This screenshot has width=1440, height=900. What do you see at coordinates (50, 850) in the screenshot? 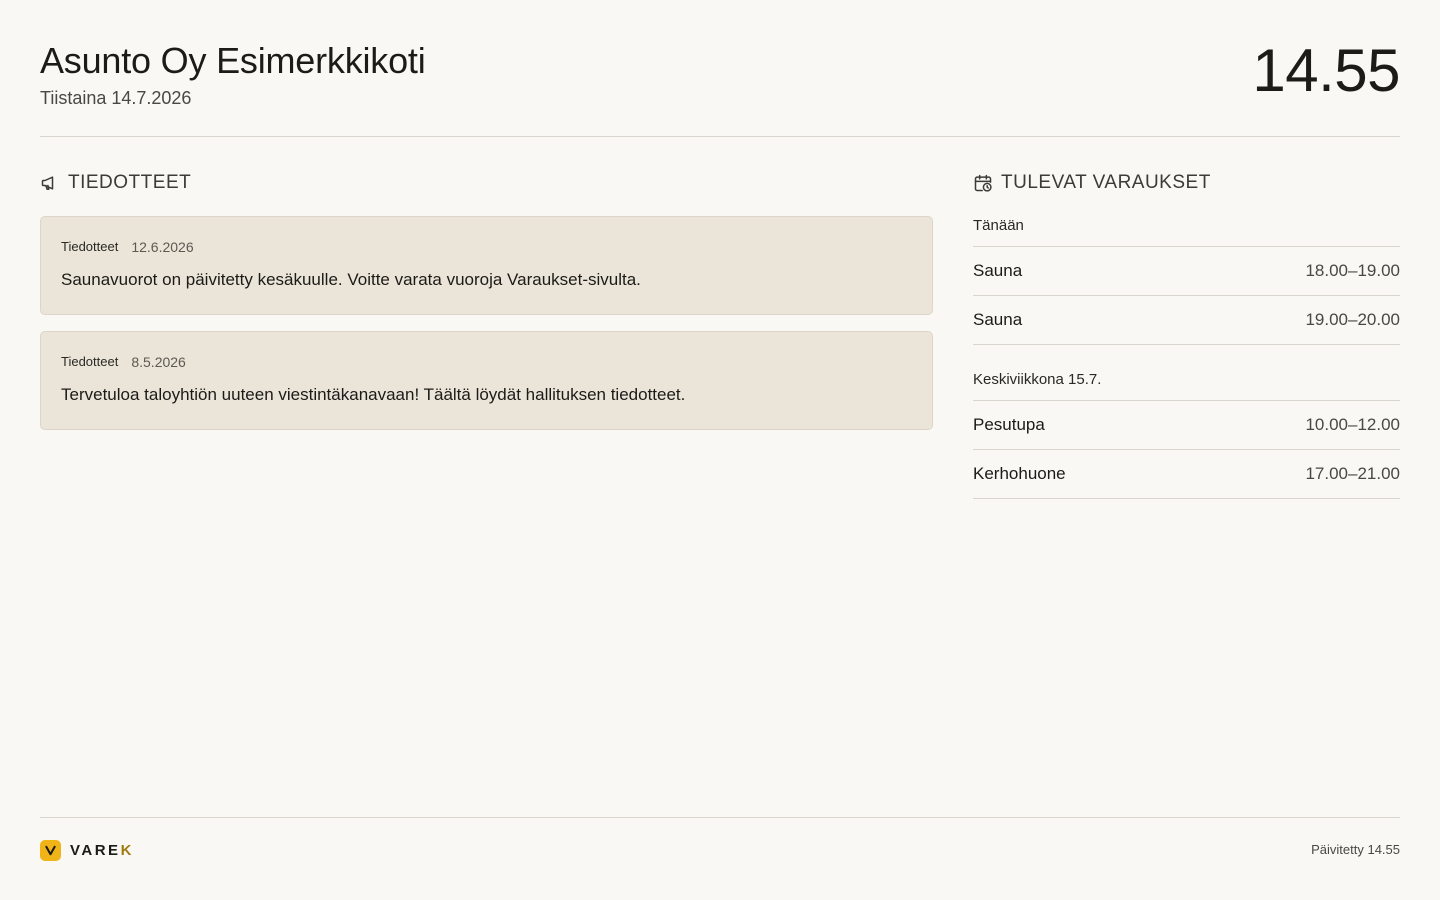
I see `brand-mark-icon` at bounding box center [50, 850].